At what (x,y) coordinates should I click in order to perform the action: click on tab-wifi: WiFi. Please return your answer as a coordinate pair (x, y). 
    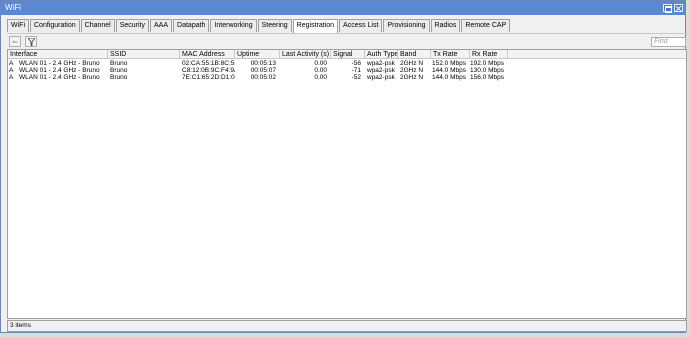
    Looking at the image, I should click on (18, 25).